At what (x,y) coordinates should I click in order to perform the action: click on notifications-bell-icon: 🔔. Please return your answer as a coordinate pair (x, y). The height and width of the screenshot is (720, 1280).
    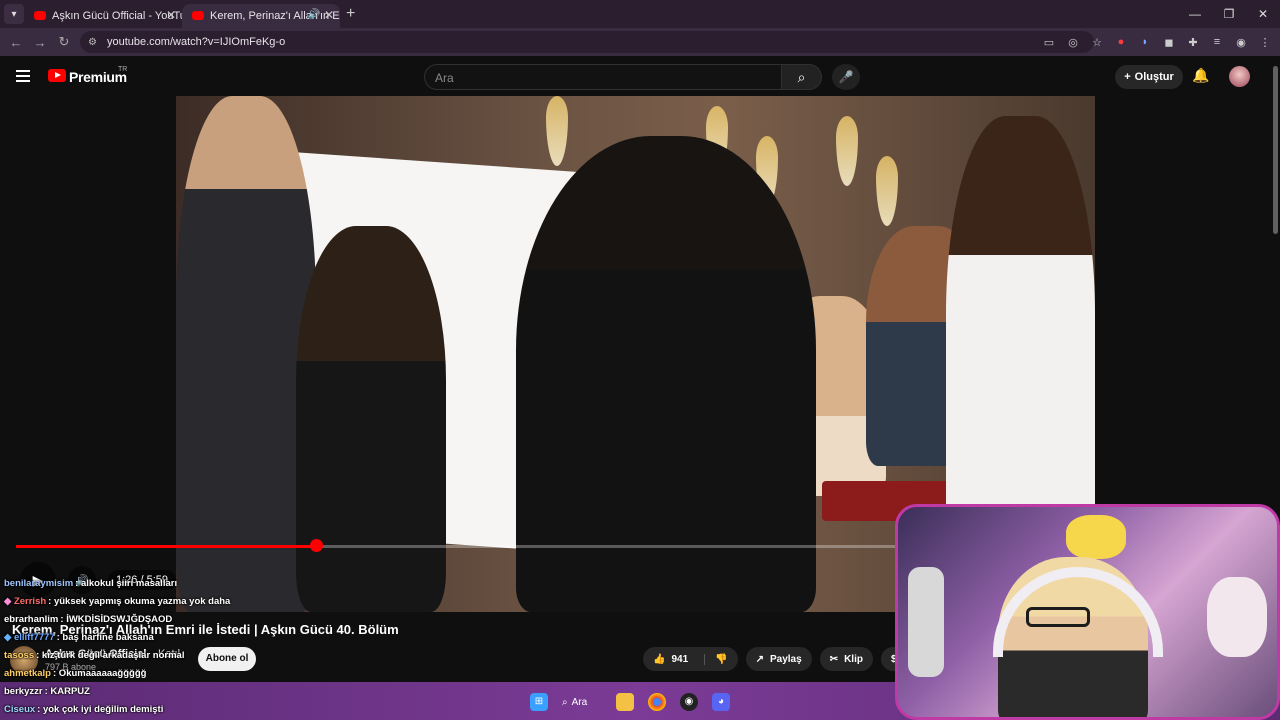
    Looking at the image, I should click on (1200, 75).